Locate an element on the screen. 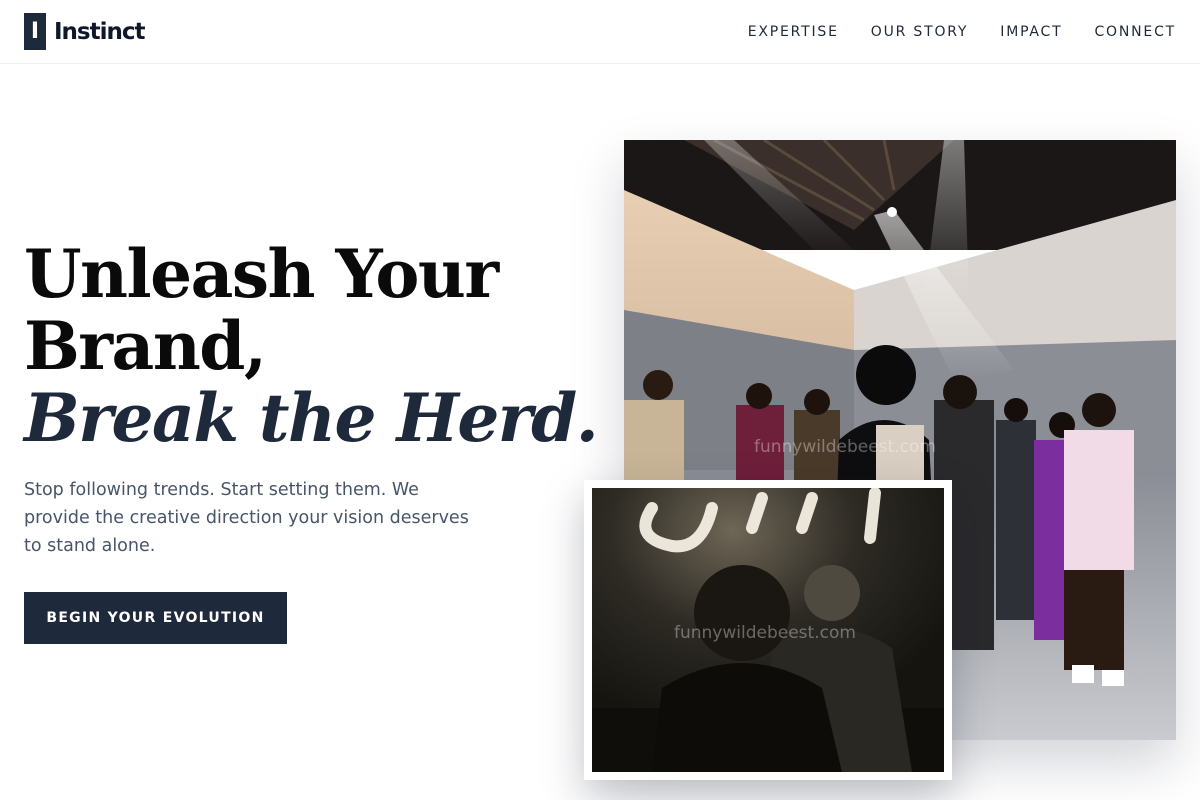  nav-link-connect: CONNECT is located at coordinates (1135, 32).